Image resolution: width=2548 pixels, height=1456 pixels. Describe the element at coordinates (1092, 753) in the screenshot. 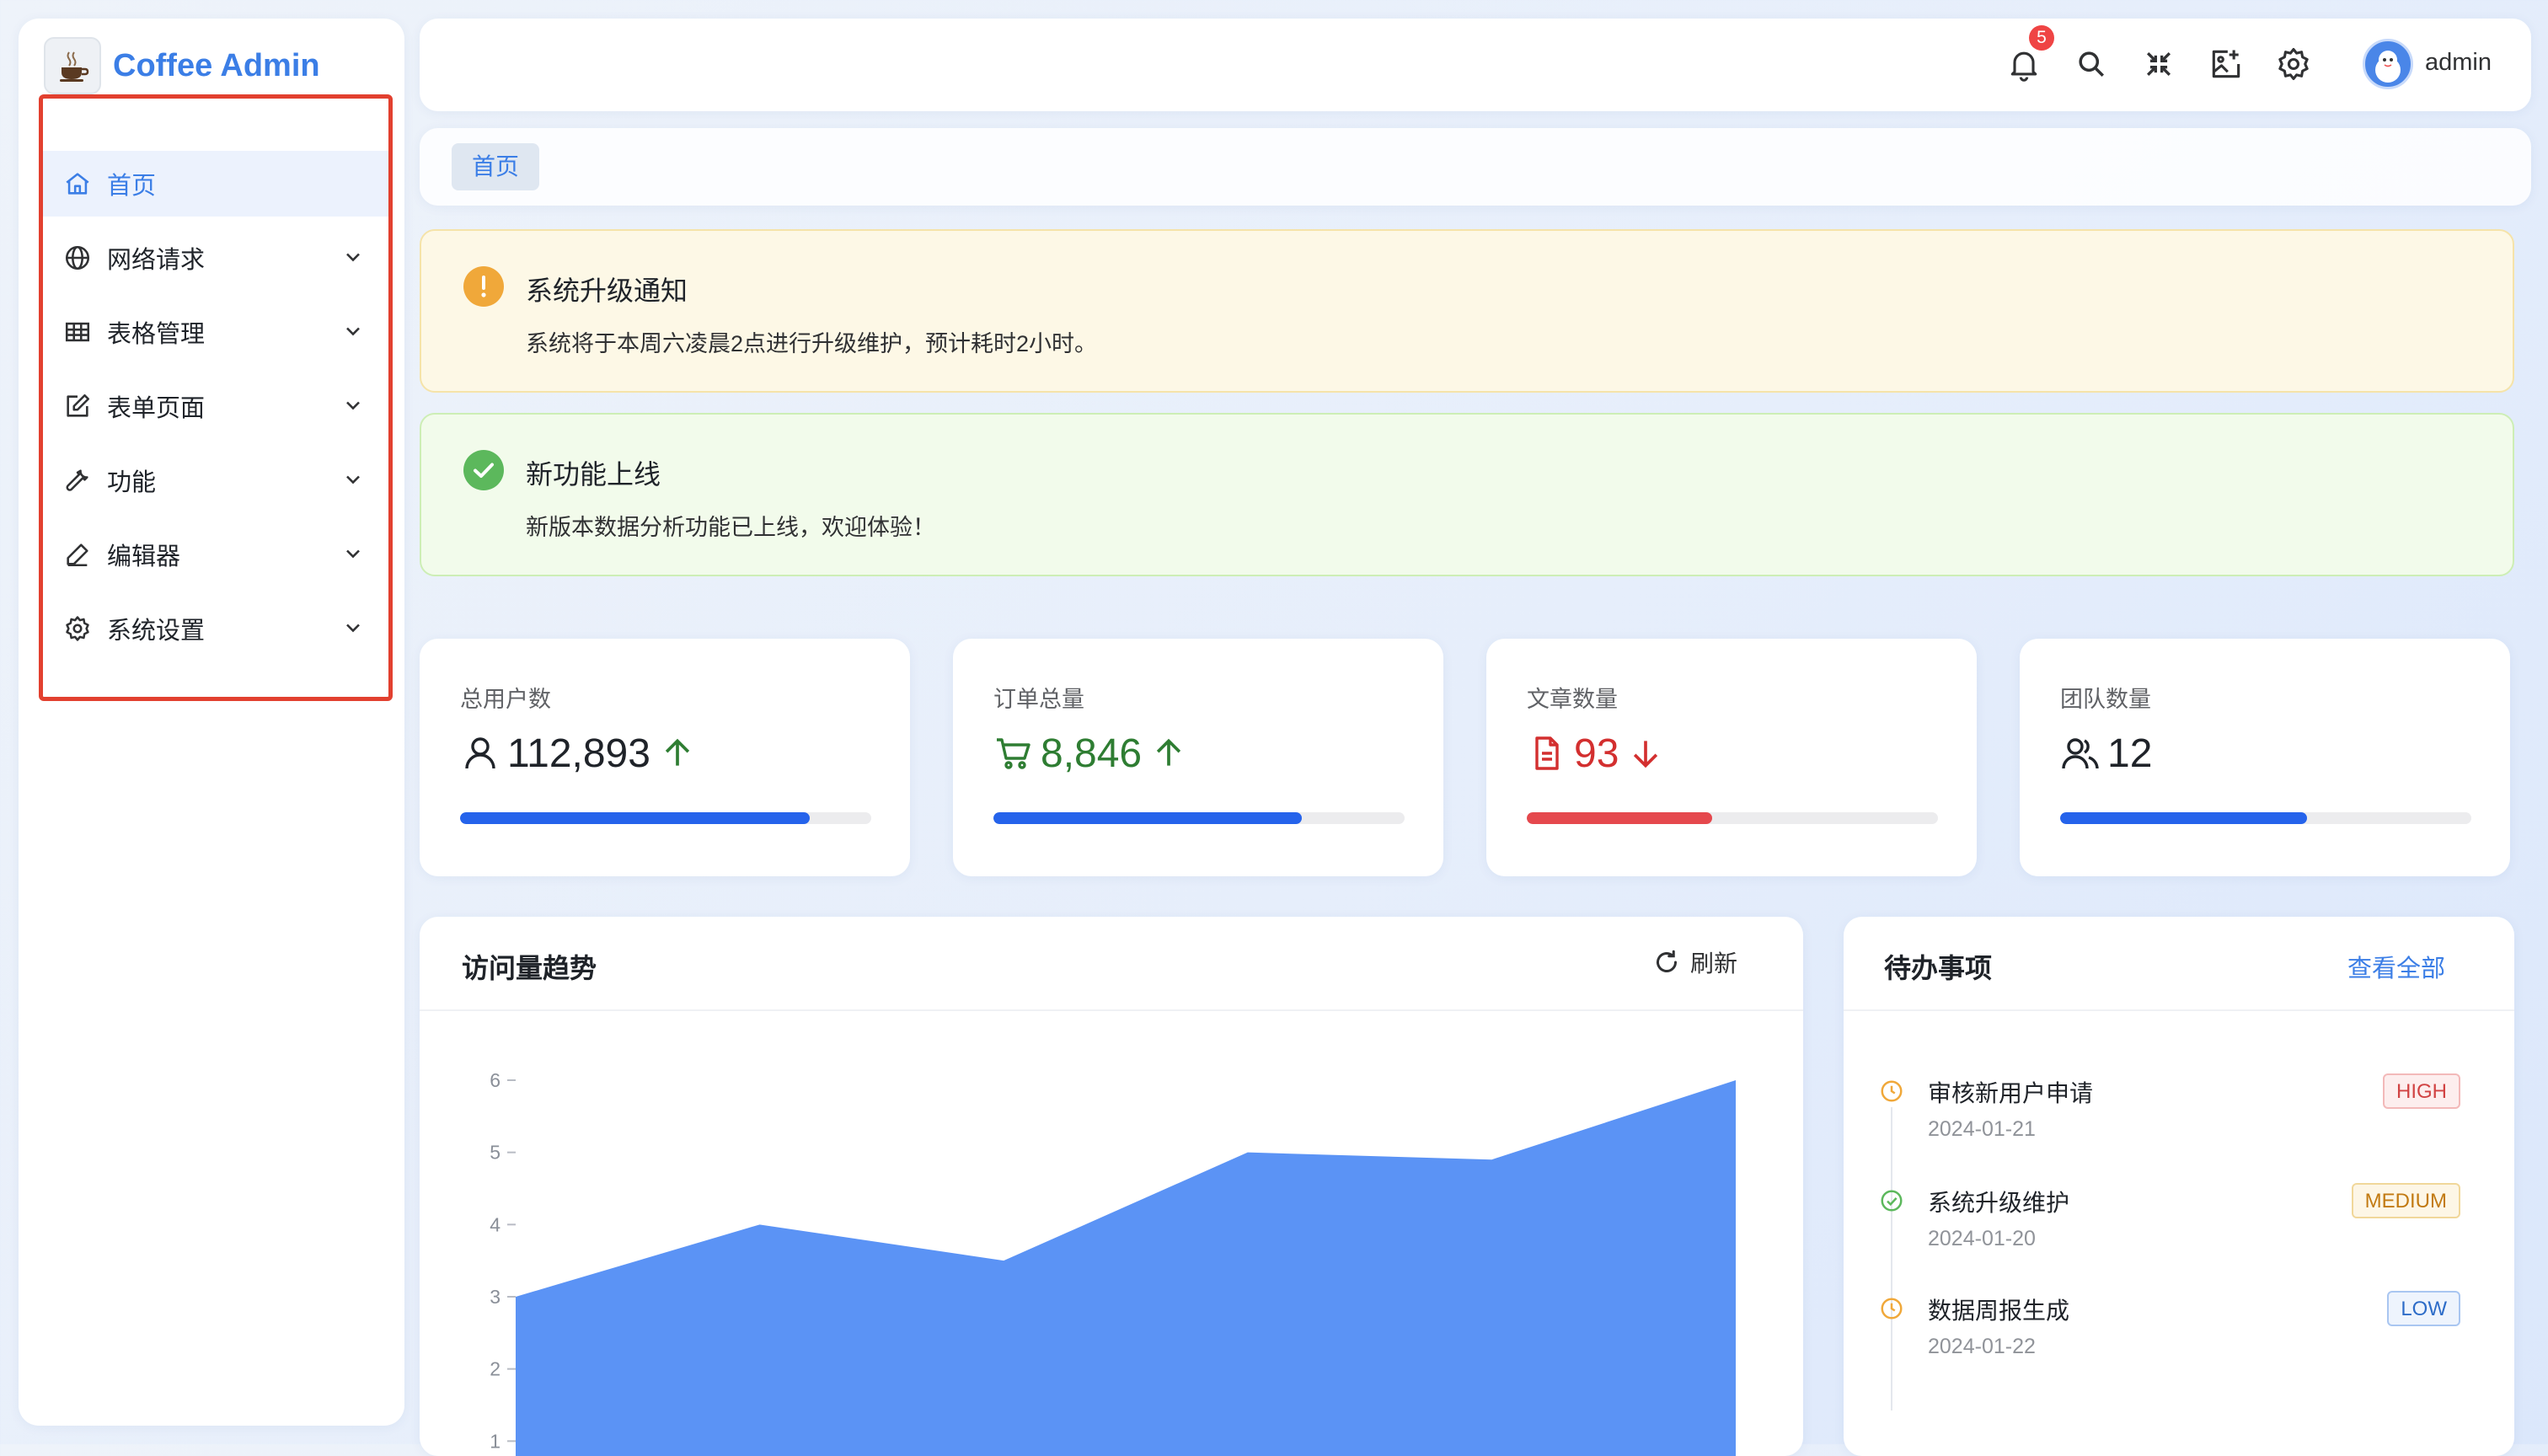

I see `stat-value: 8,846` at that location.